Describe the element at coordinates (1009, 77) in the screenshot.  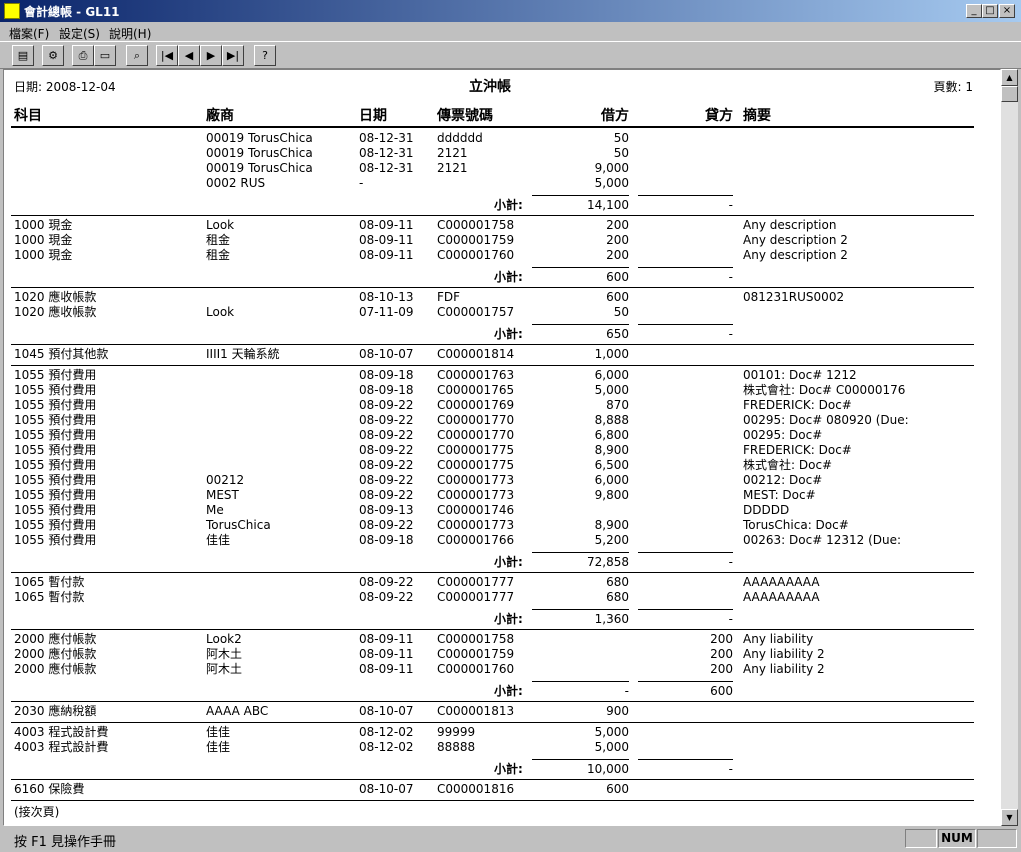
I see `scroll-up-icon: ▲` at that location.